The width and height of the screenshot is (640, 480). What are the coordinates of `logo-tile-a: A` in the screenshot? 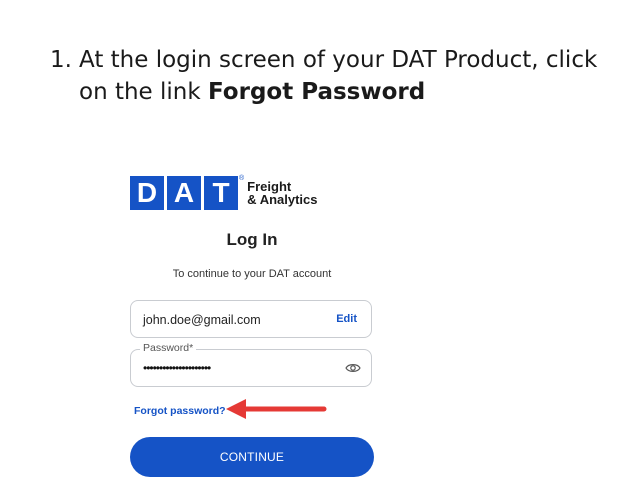 It's located at (184, 193).